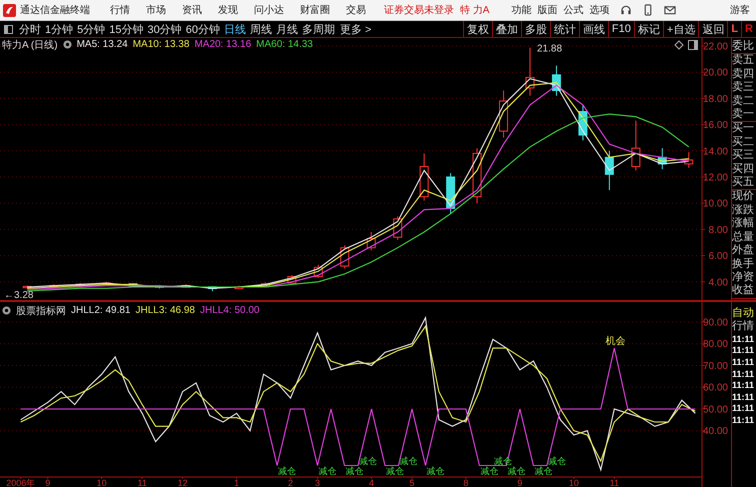  Describe the element at coordinates (743, 197) in the screenshot. I see `quote-label: 现价` at that location.